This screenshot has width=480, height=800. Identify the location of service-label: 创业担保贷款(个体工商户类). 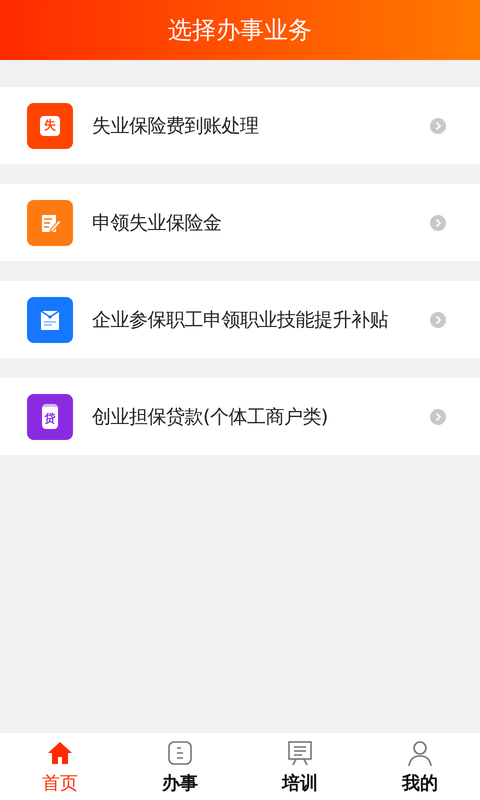
(210, 417).